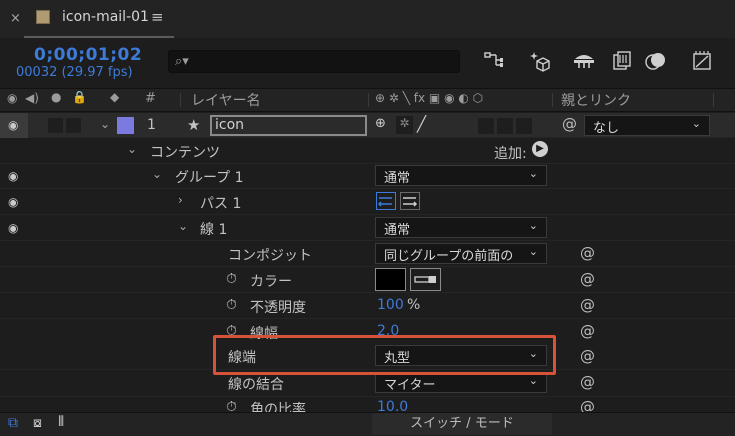  I want to click on path1-label: パス 1, so click(221, 204).